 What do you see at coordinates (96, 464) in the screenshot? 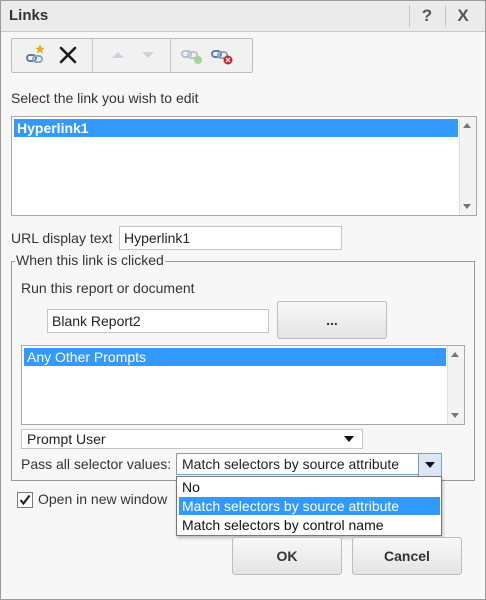
I see `selector-values-label: Pass all selector values:` at bounding box center [96, 464].